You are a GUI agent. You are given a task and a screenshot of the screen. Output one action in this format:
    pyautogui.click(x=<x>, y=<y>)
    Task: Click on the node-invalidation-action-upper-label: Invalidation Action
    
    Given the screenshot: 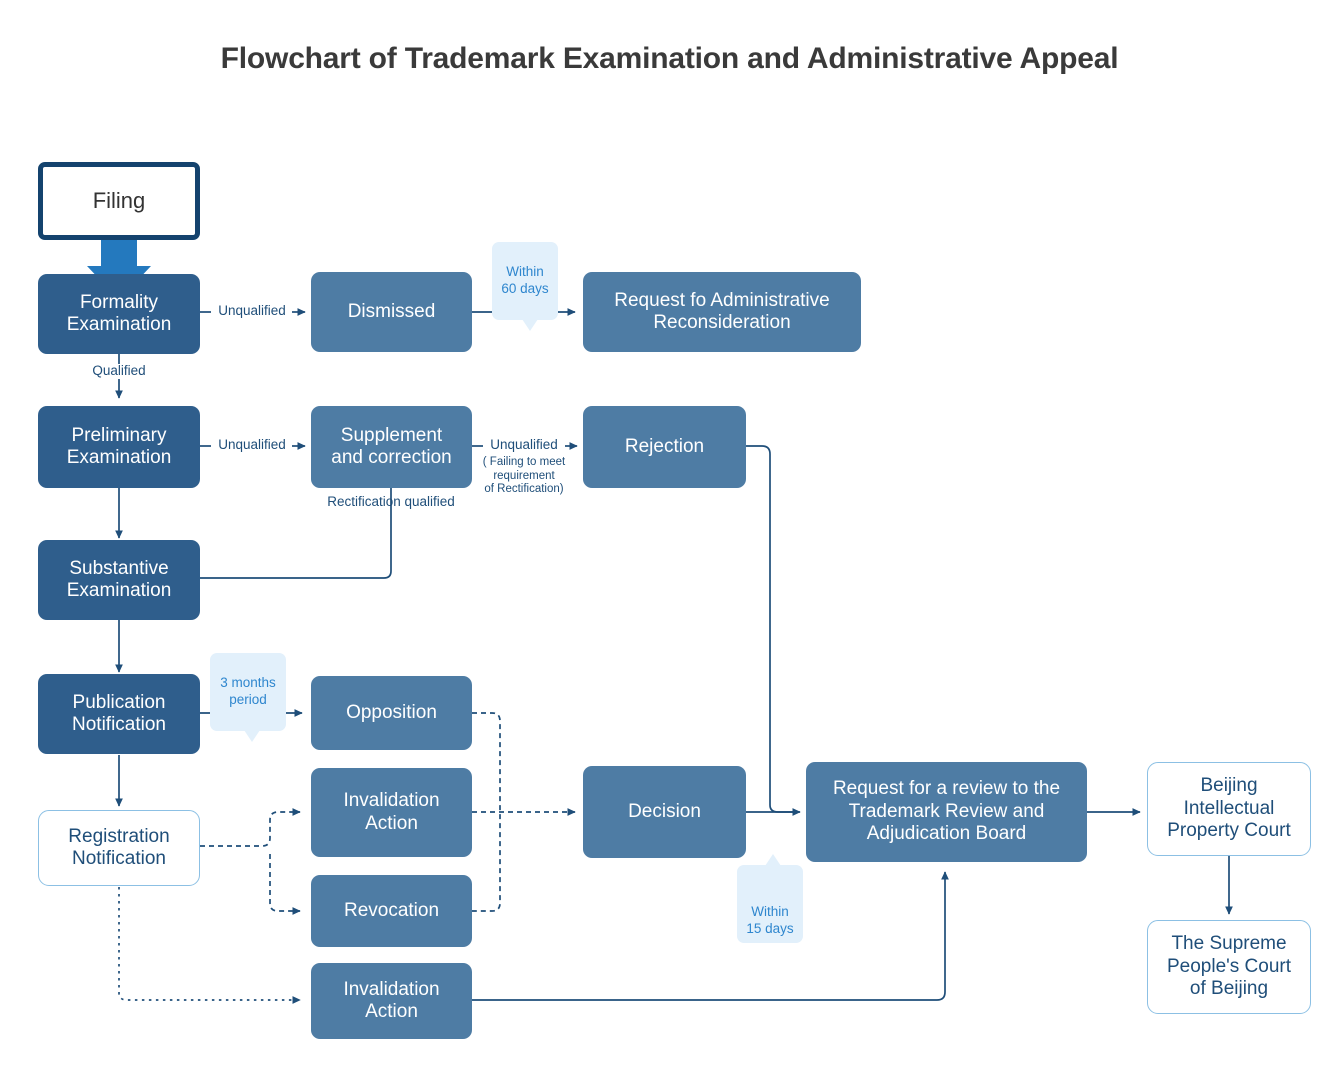 What is the action you would take?
    pyautogui.click(x=391, y=812)
    